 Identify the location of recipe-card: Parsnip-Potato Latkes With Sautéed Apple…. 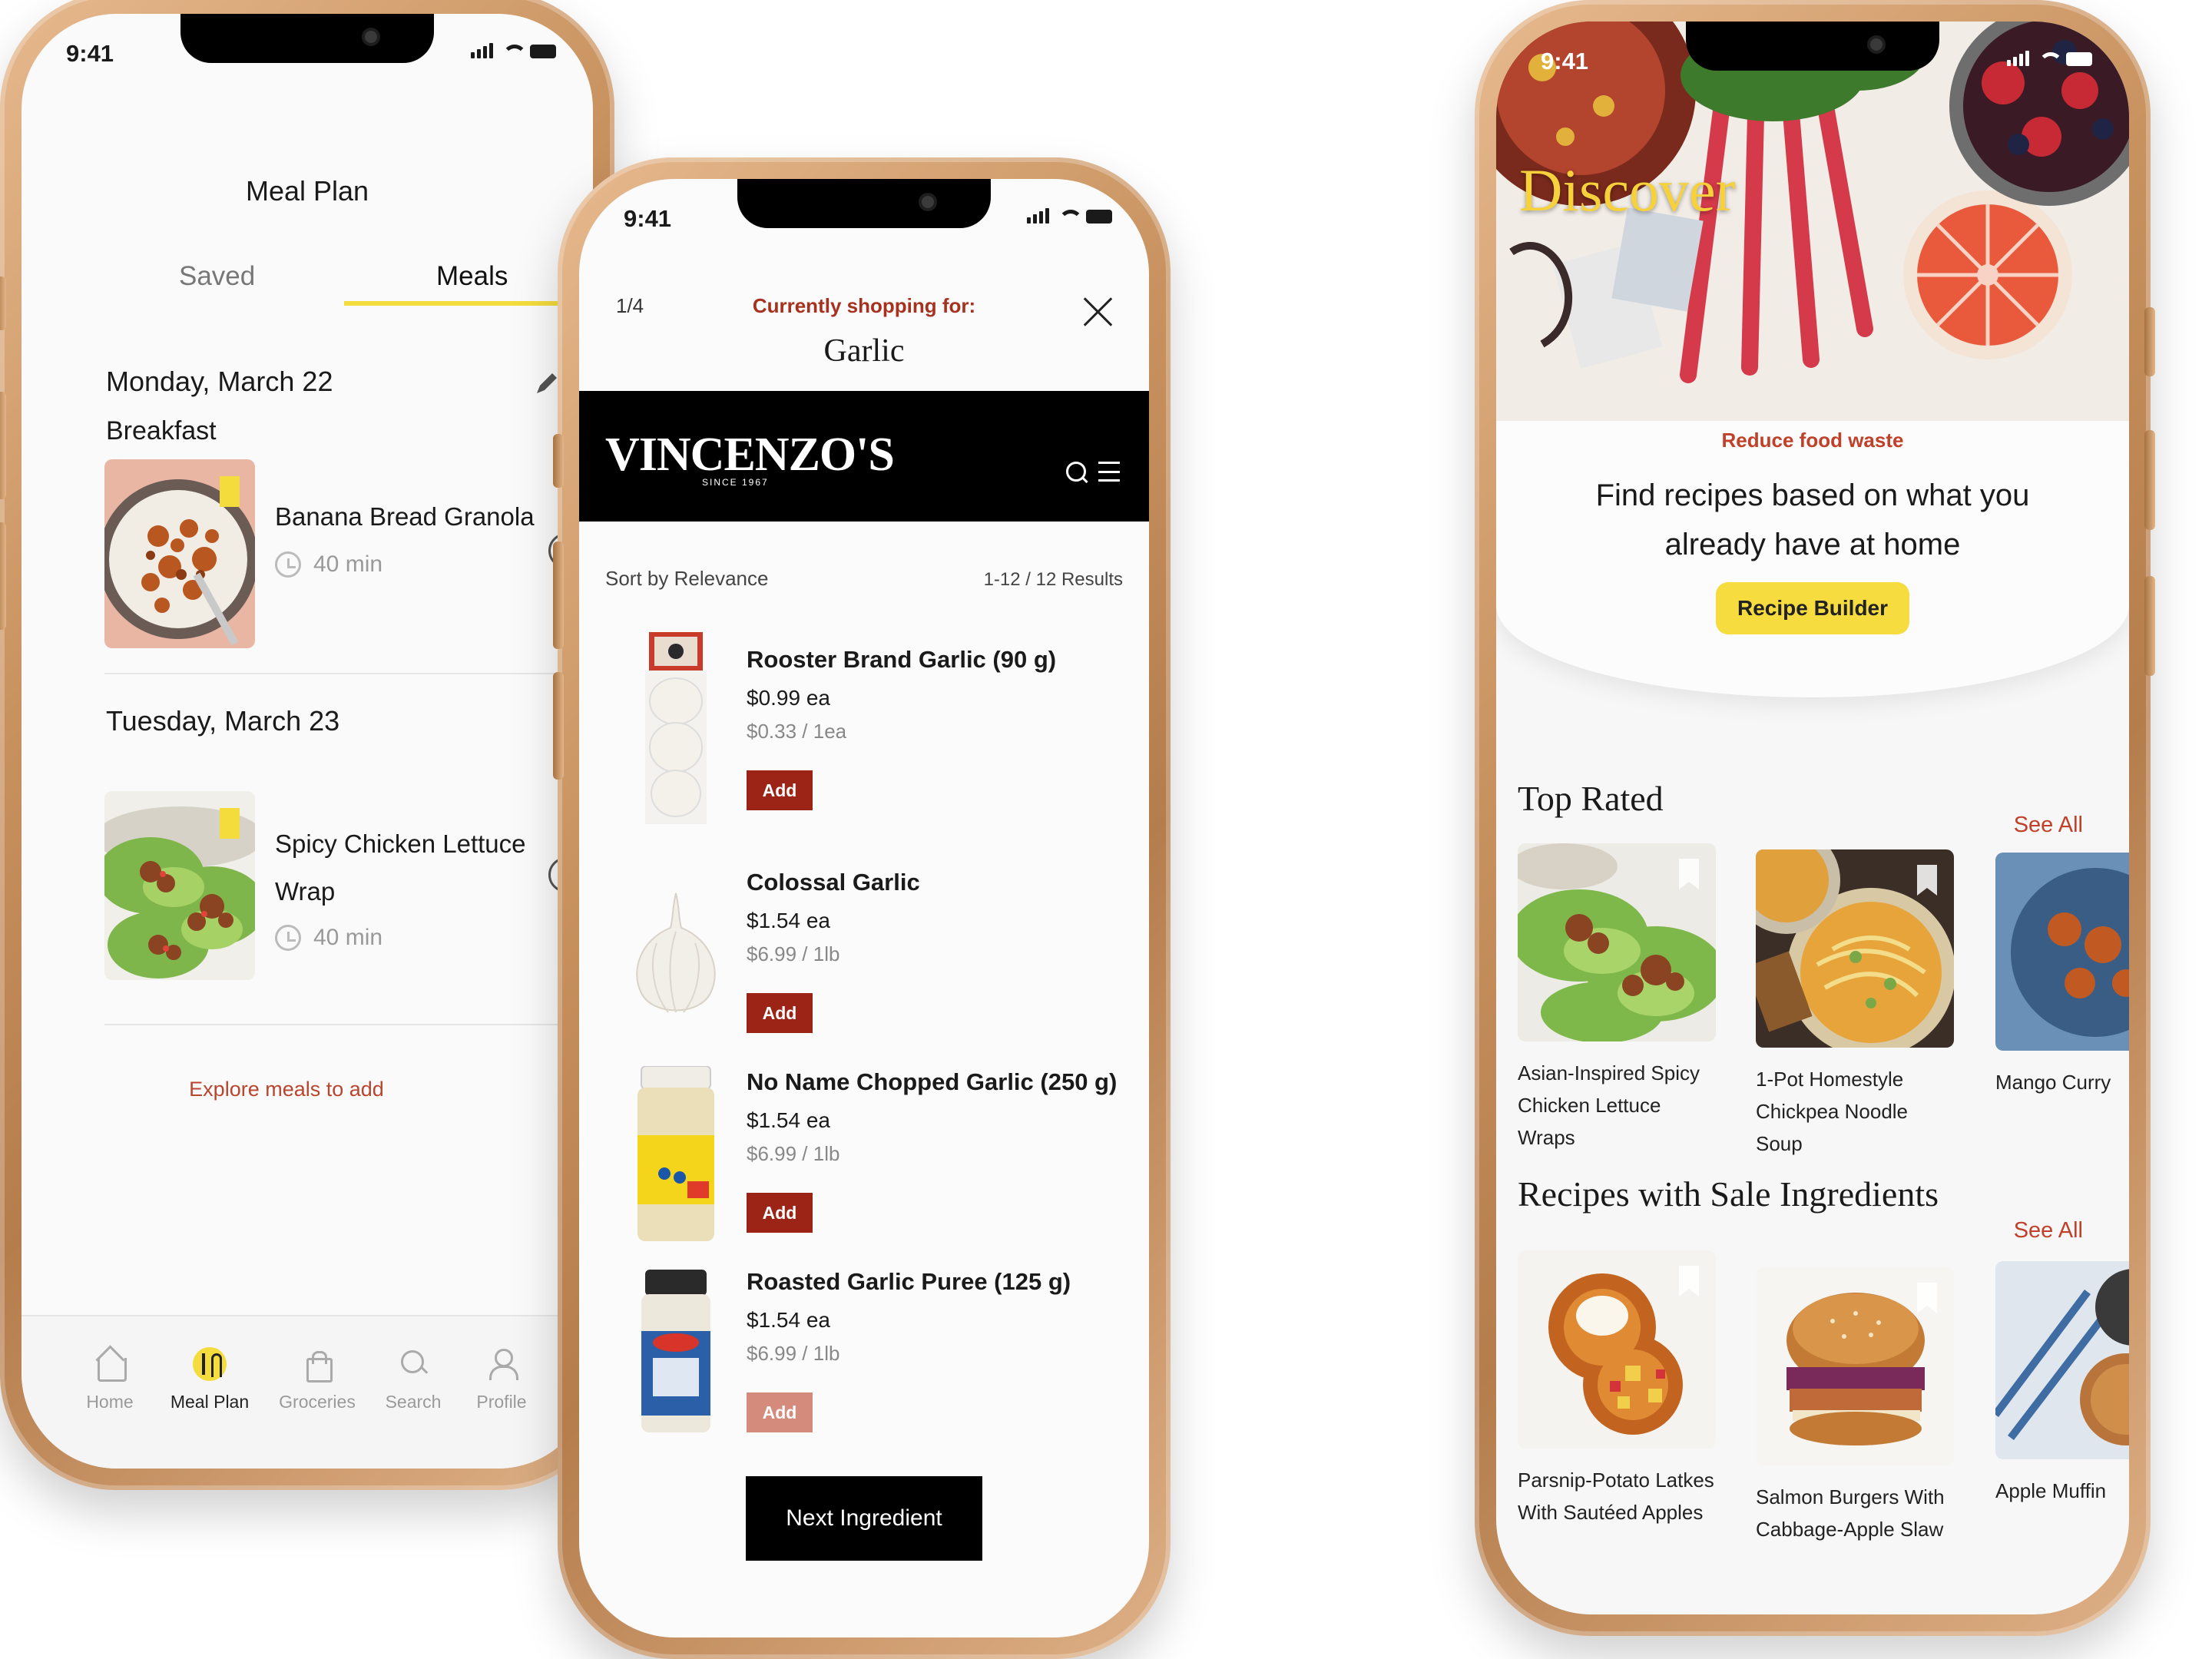
(1617, 1389).